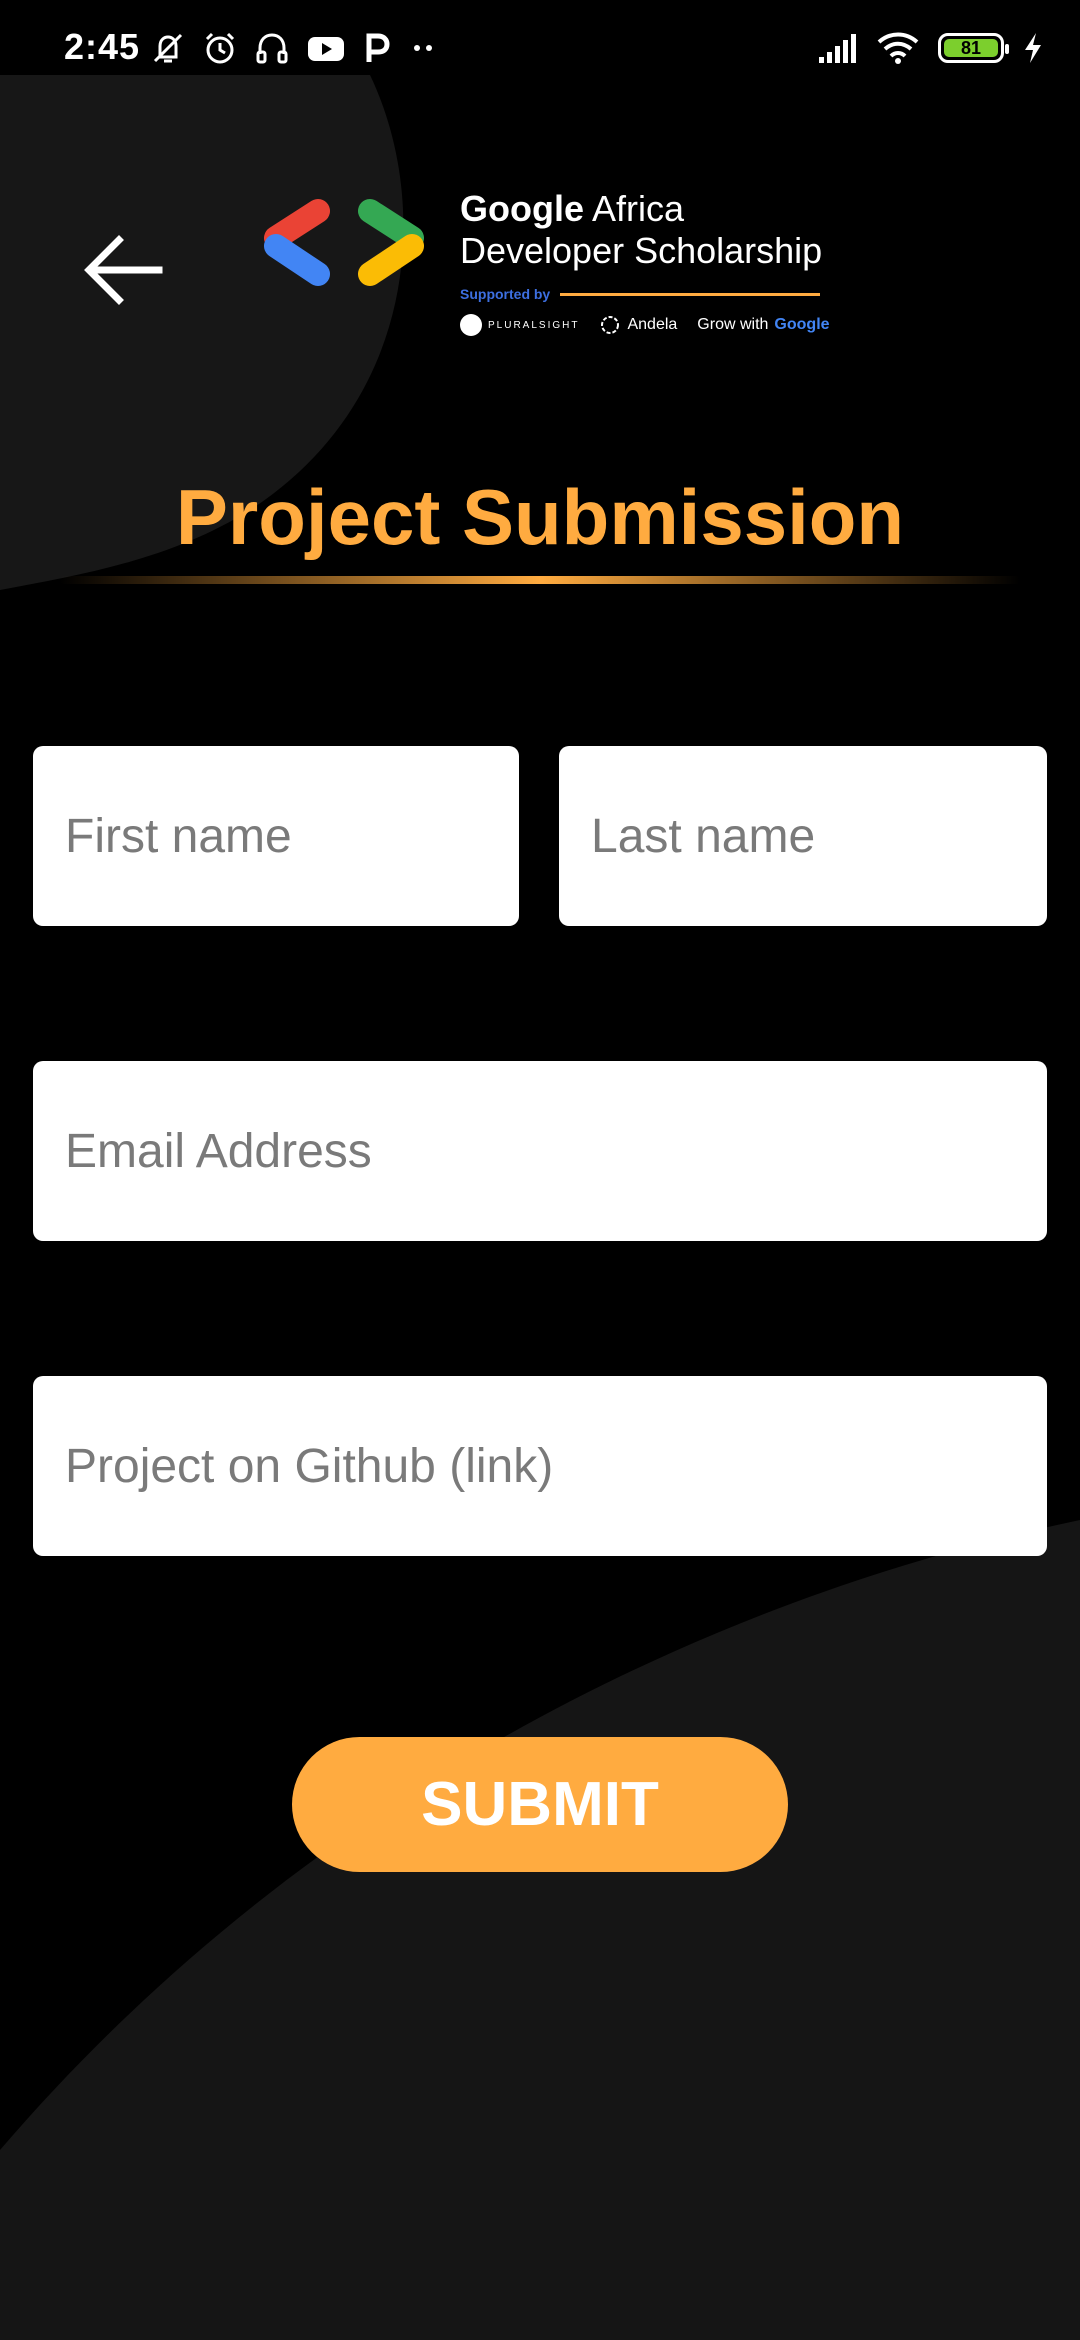 This screenshot has width=1080, height=2340. Describe the element at coordinates (540, 1151) in the screenshot. I see `email-address-input` at that location.